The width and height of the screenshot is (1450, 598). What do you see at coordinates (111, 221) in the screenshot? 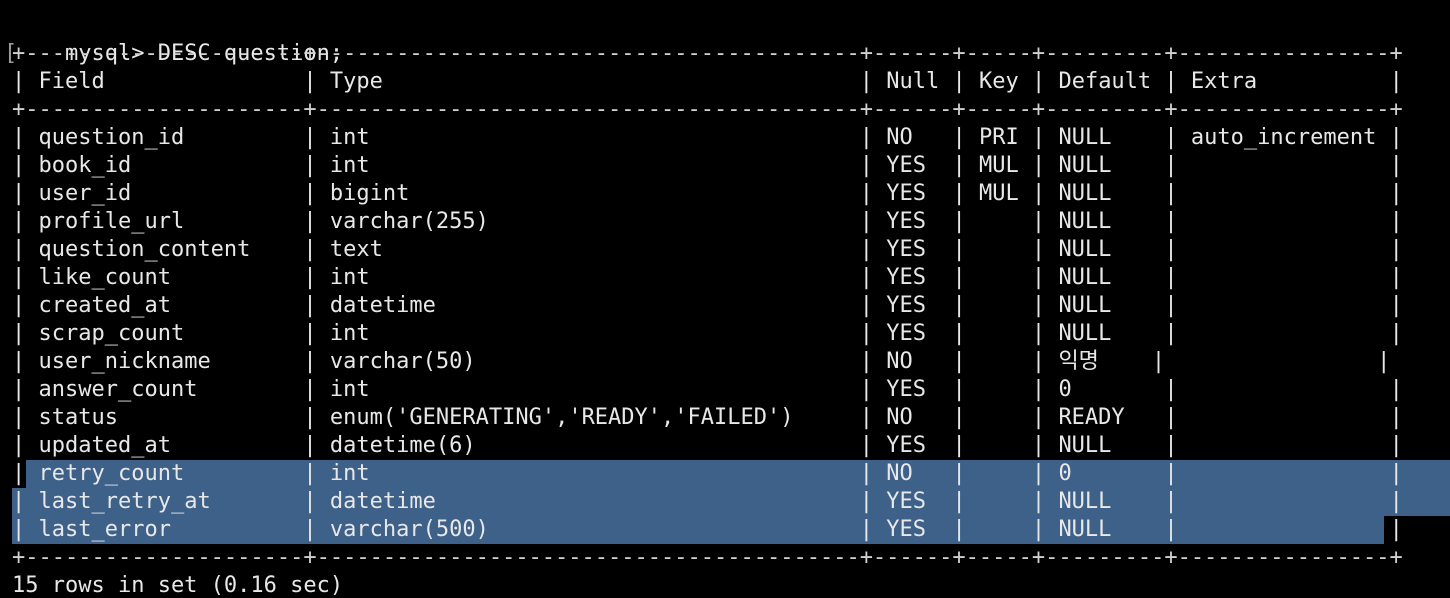
I see `table-cell: profile_url` at bounding box center [111, 221].